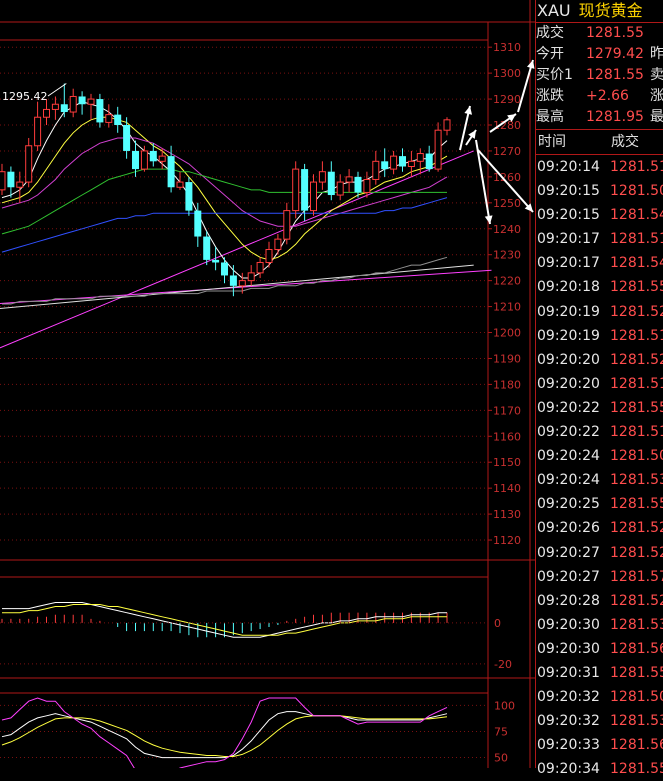 The width and height of the screenshot is (663, 781). Describe the element at coordinates (656, 96) in the screenshot. I see `quote-extra-label: 涨幅` at that location.